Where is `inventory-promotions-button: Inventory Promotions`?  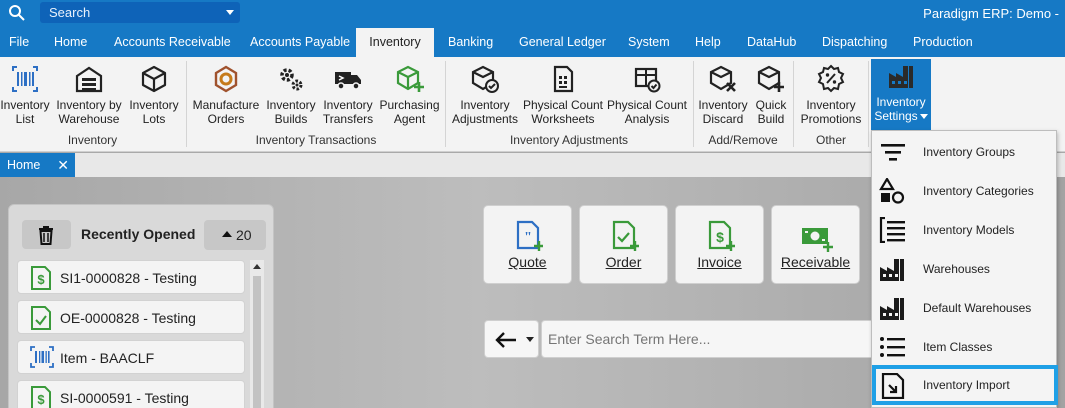 inventory-promotions-button: Inventory Promotions is located at coordinates (831, 98).